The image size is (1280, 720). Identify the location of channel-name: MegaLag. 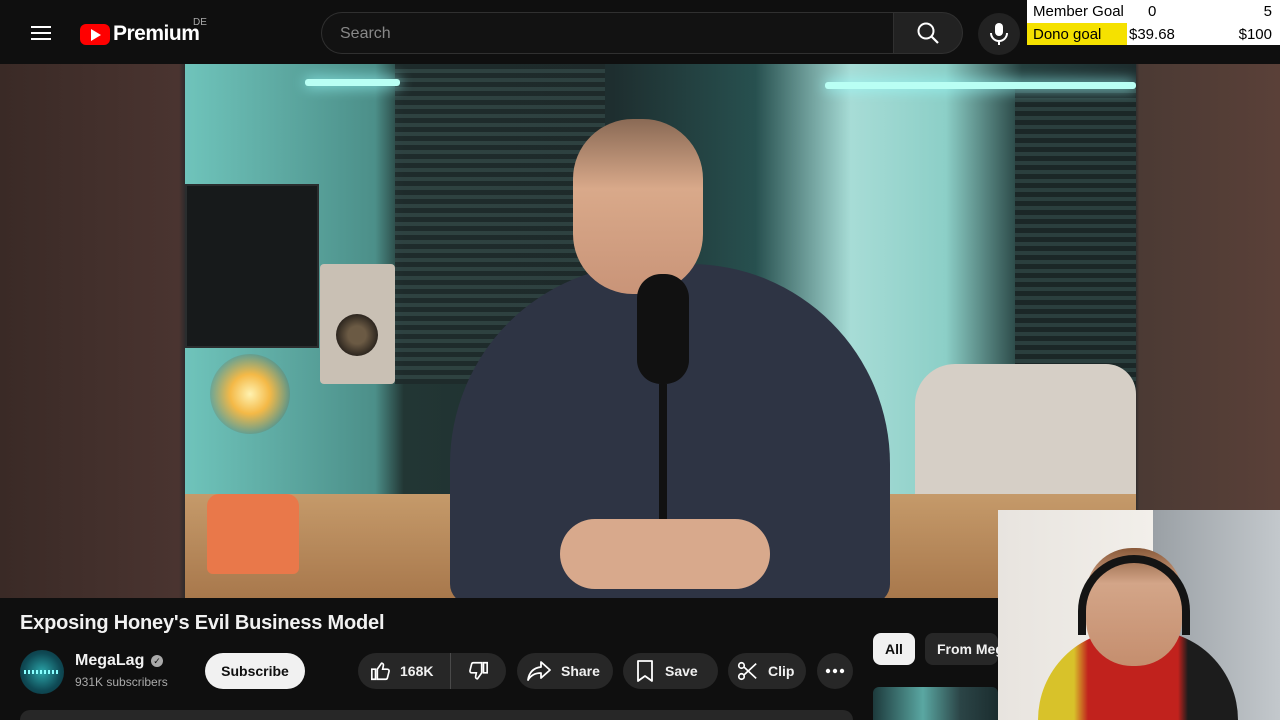
(109, 661).